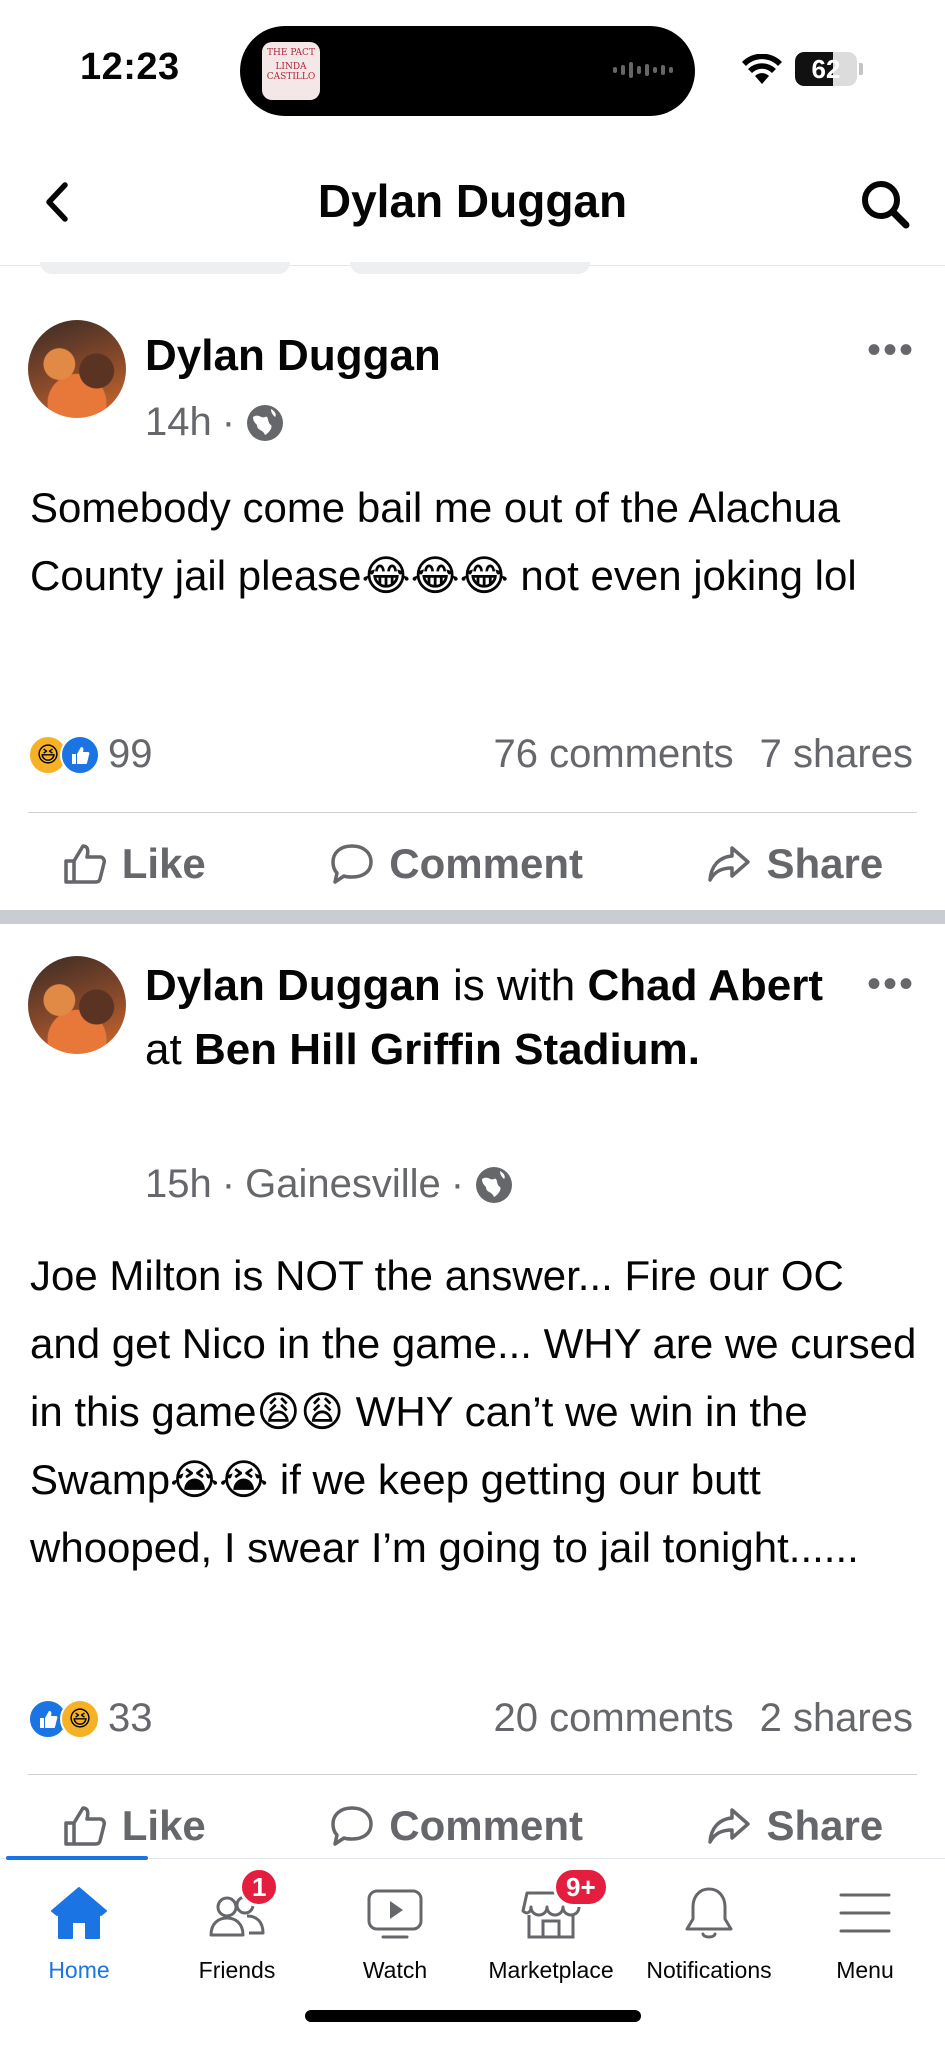 This screenshot has height=2048, width=945. I want to click on tab-friends: 1 Friends, so click(237, 1929).